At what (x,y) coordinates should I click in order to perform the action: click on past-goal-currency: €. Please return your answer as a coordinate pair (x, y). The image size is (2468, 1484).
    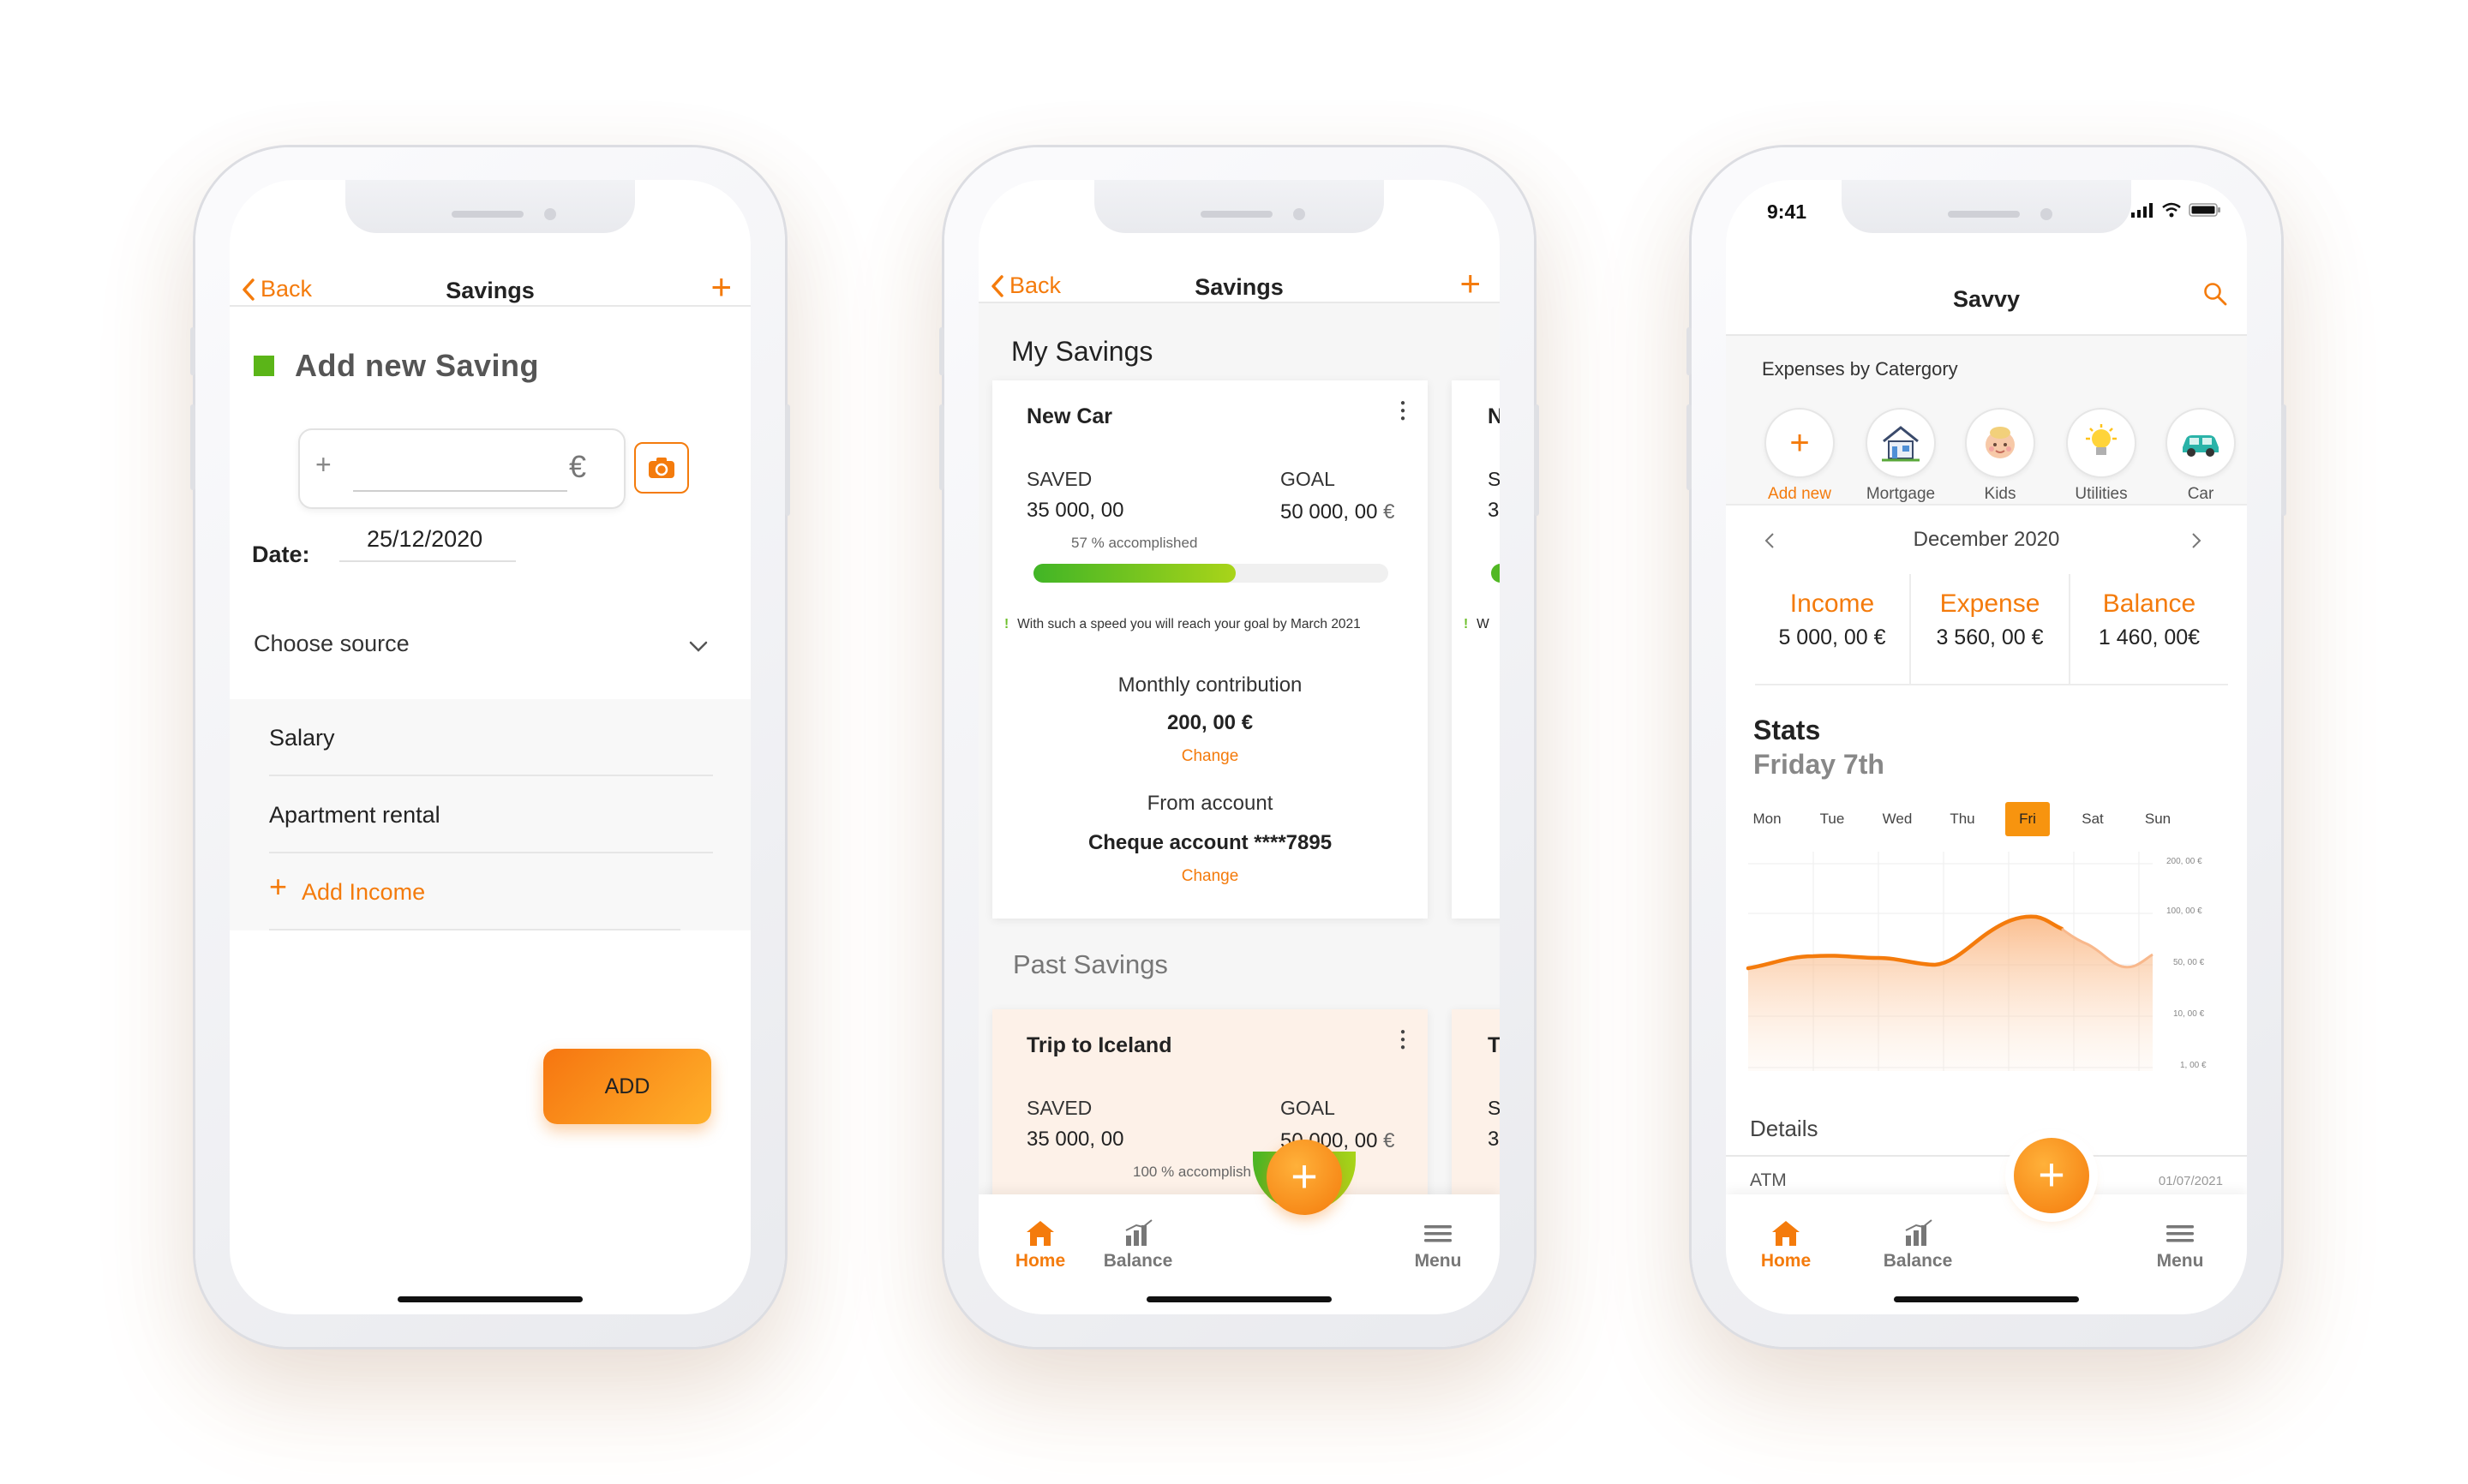
    Looking at the image, I should click on (1389, 1141).